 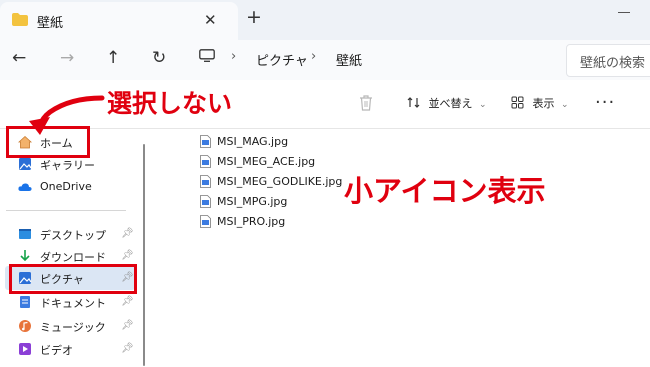 What do you see at coordinates (67, 115) in the screenshot?
I see `annotation-arrow-icon` at bounding box center [67, 115].